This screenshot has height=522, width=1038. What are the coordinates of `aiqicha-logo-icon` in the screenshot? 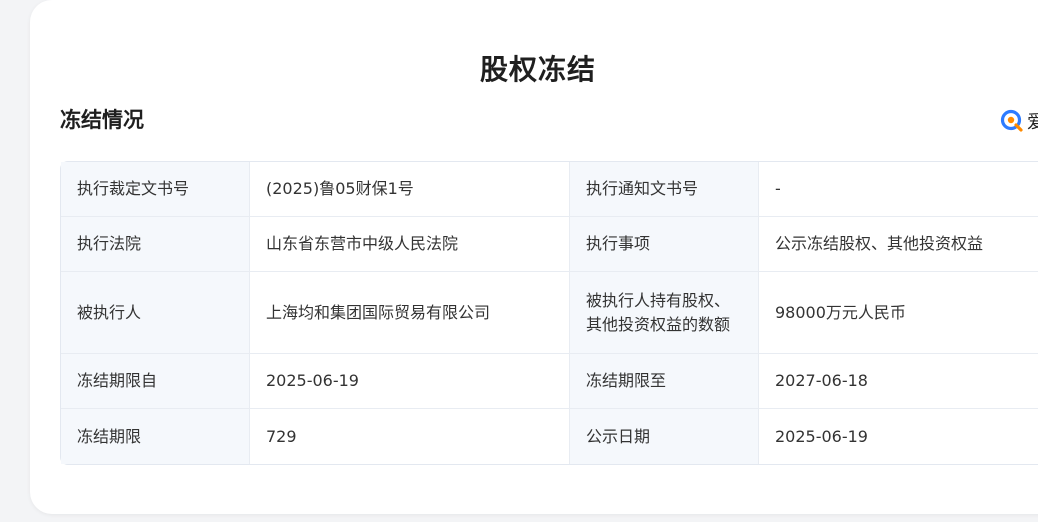 It's located at (1012, 121).